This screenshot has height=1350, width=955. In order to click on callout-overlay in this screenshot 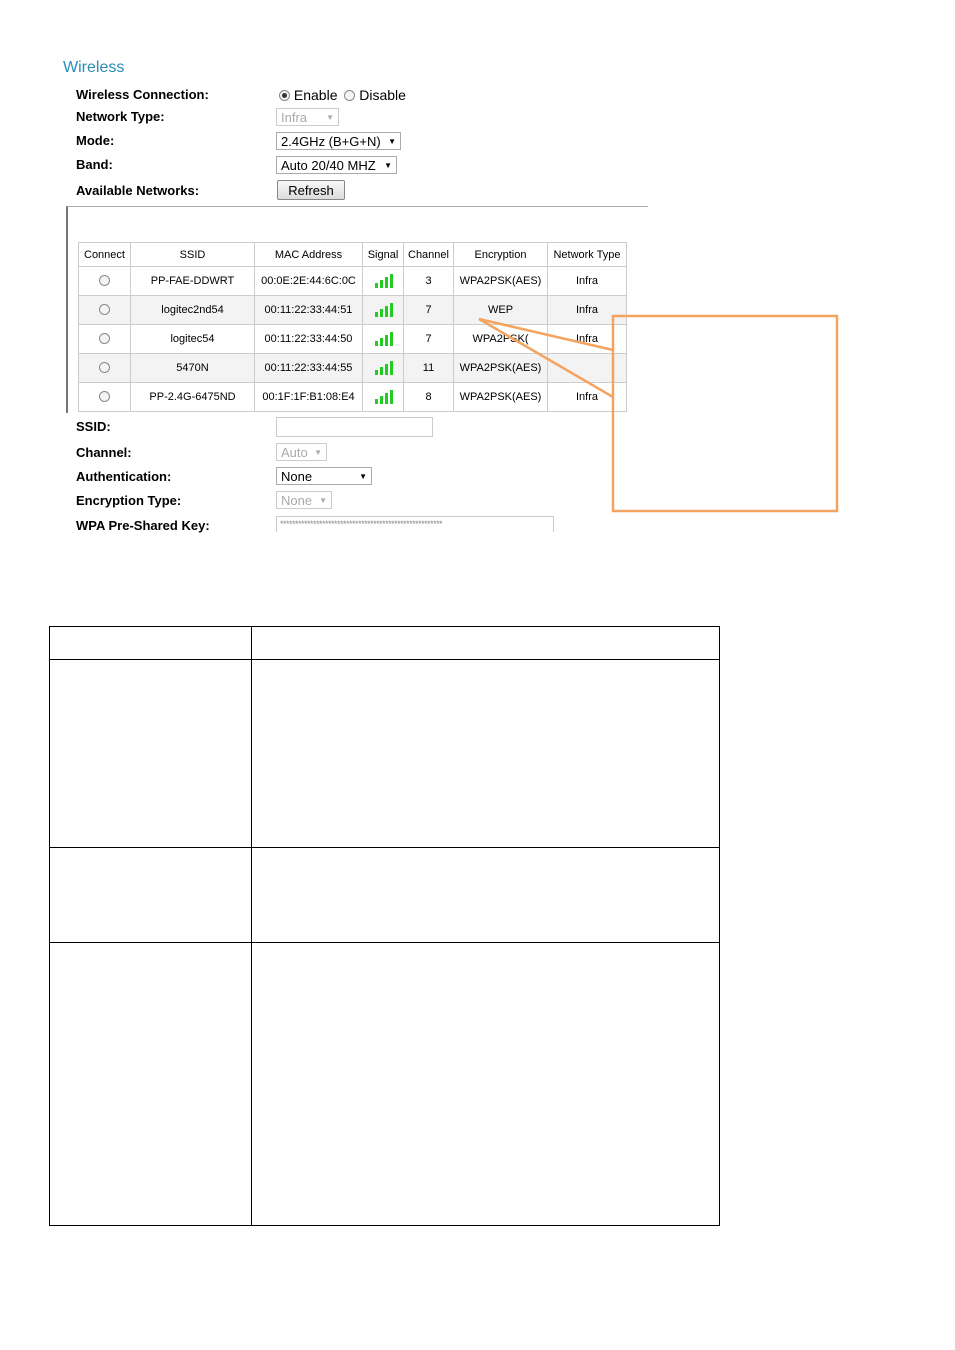, I will do `click(658, 413)`.